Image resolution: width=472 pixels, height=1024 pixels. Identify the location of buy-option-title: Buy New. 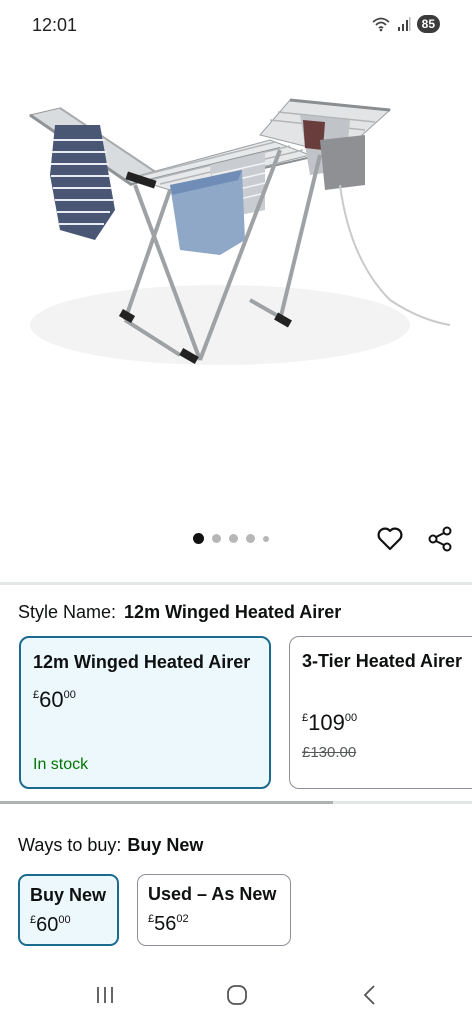
(68, 895).